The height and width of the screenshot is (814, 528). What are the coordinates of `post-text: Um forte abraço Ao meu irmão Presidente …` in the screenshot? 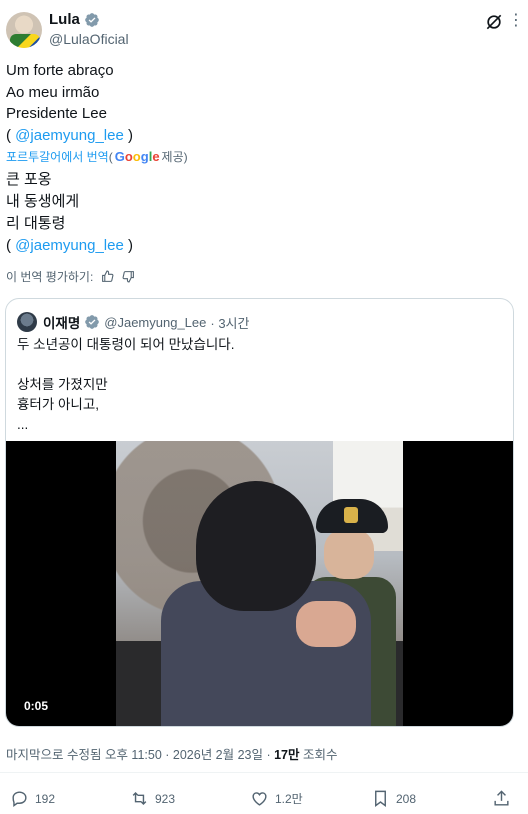 It's located at (261, 103).